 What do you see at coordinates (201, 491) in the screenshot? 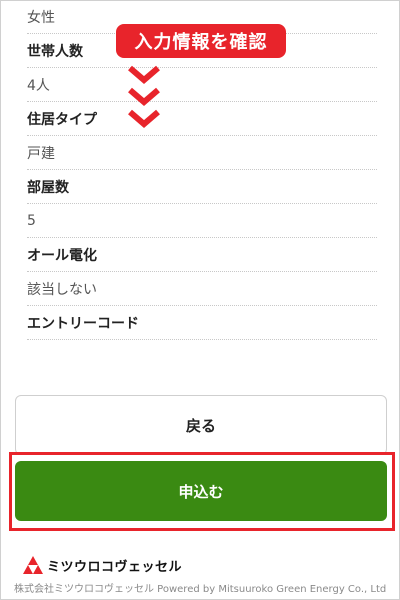
I see `apply-button: 申込む` at bounding box center [201, 491].